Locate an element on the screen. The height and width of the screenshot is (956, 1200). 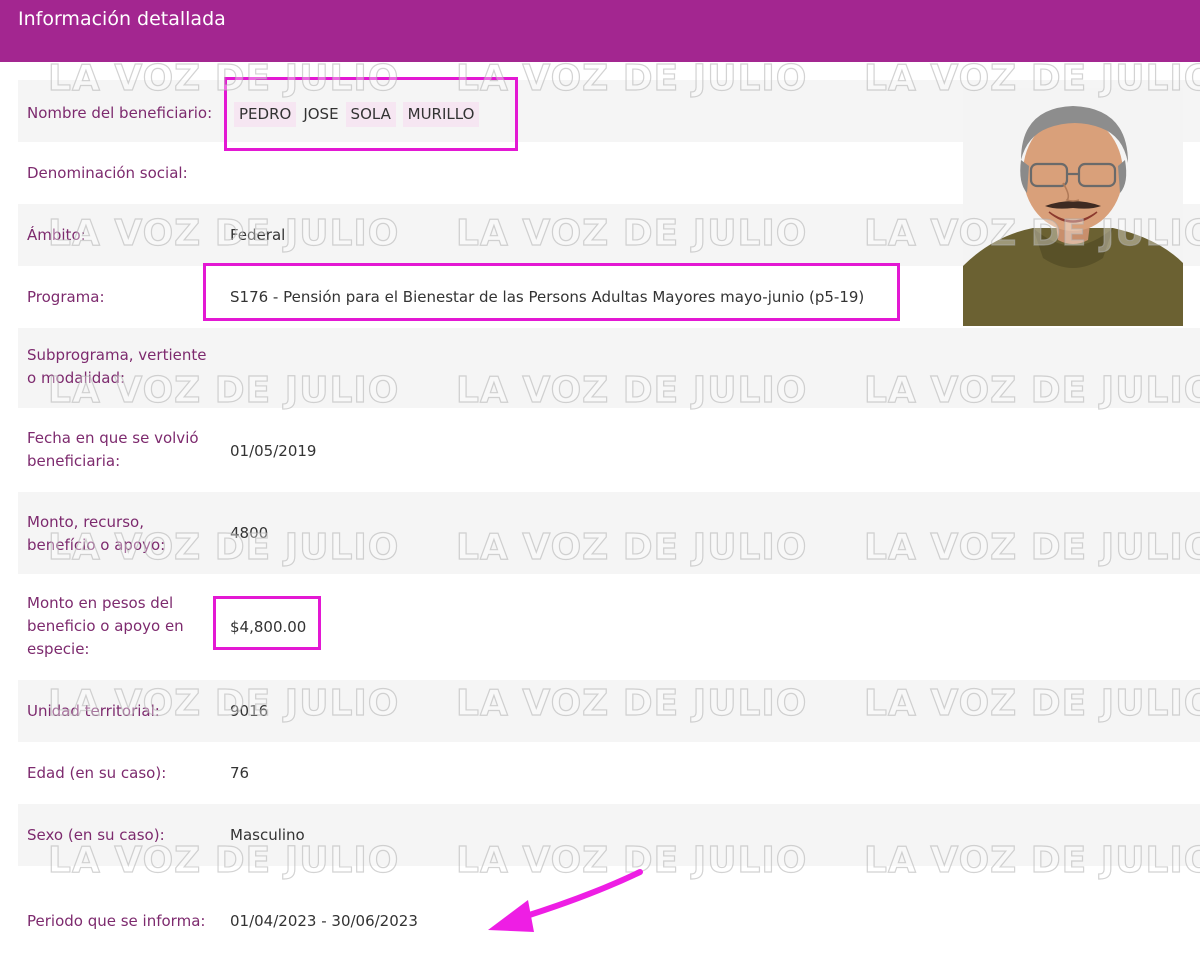
label-monto-pesos-line3: especie: is located at coordinates (58, 649).